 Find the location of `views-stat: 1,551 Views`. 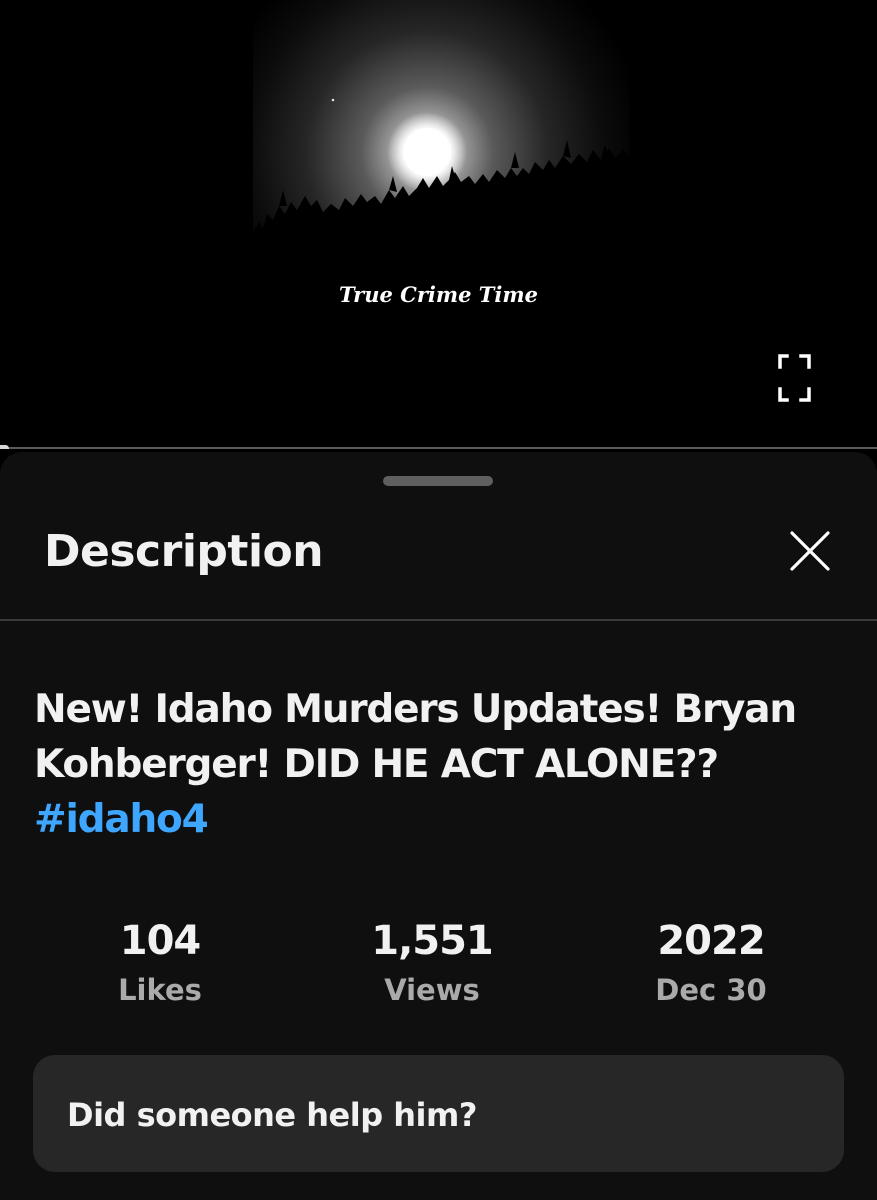

views-stat: 1,551 Views is located at coordinates (432, 963).